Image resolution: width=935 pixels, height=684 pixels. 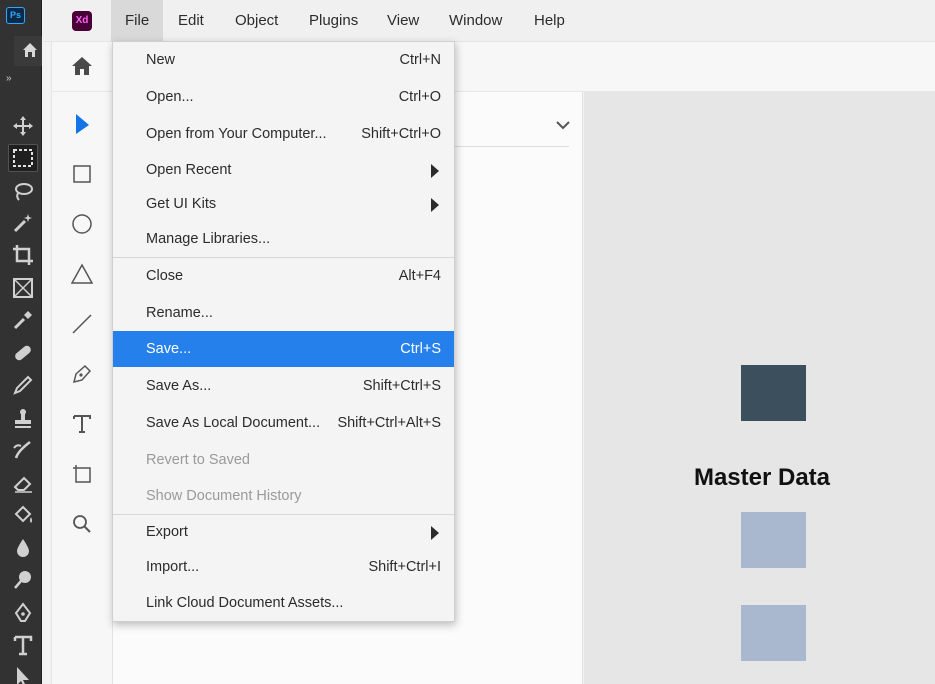 What do you see at coordinates (762, 478) in the screenshot?
I see `canvas-title: Master Data` at bounding box center [762, 478].